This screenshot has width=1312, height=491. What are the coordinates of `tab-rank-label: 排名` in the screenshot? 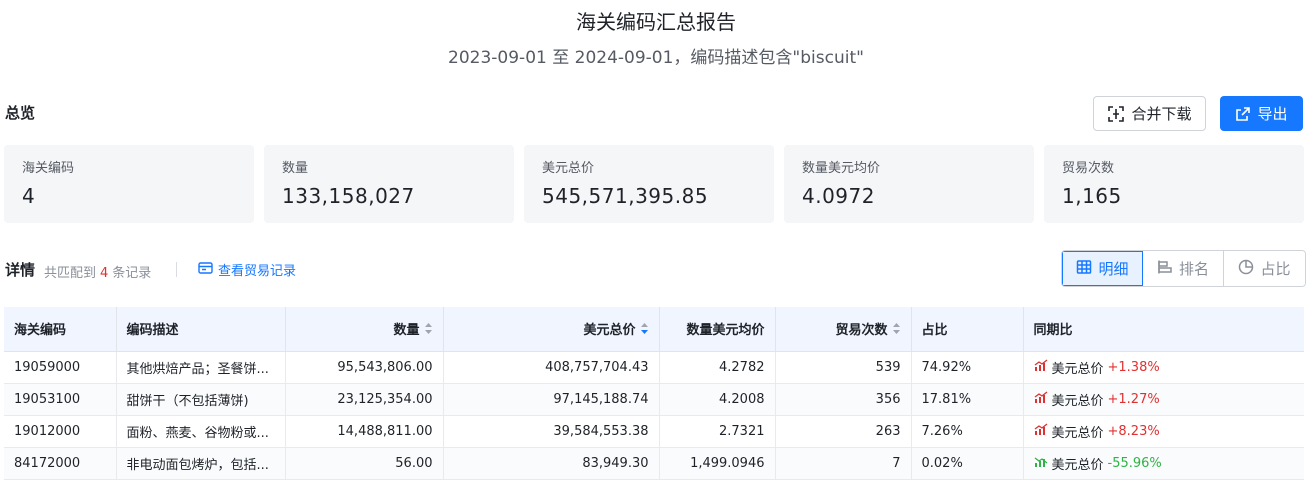 It's located at (1193, 269).